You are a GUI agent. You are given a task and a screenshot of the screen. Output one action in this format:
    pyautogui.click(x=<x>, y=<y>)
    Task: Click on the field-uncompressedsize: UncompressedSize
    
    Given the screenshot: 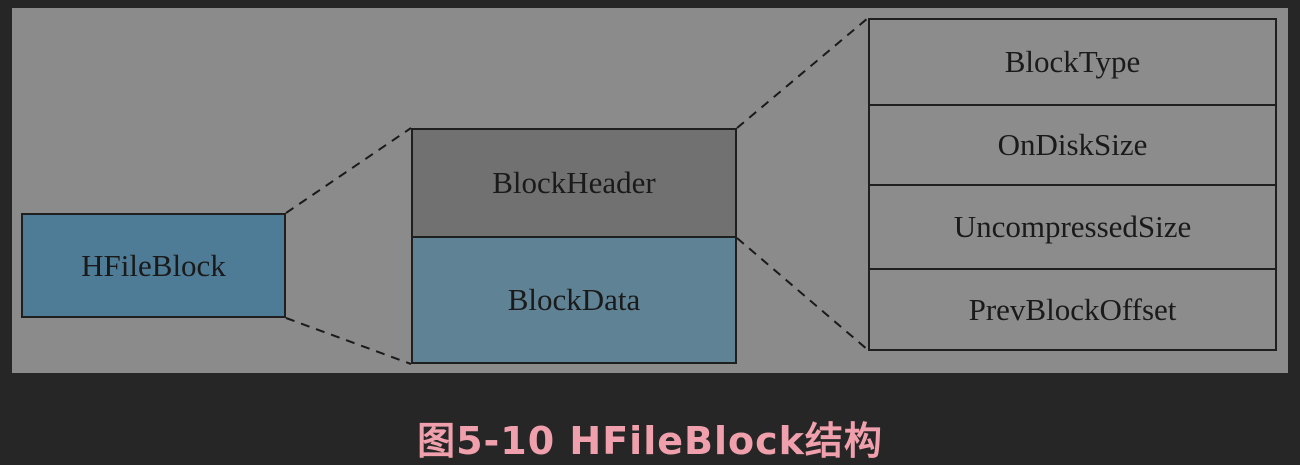 What is the action you would take?
    pyautogui.click(x=1072, y=227)
    